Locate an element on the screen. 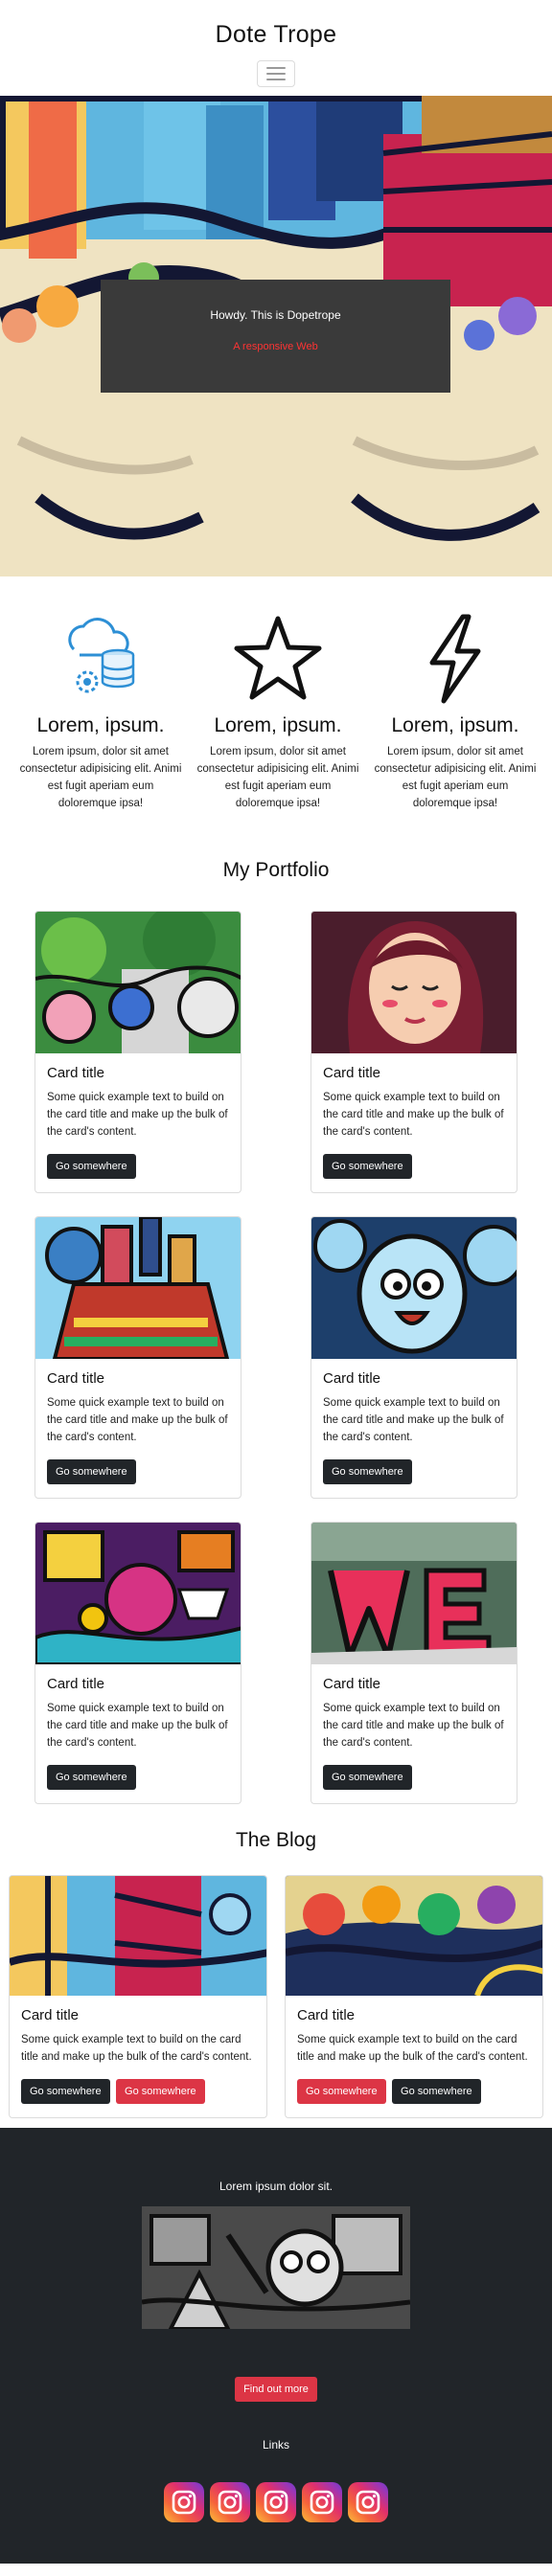  lightning-icon is located at coordinates (455, 659).